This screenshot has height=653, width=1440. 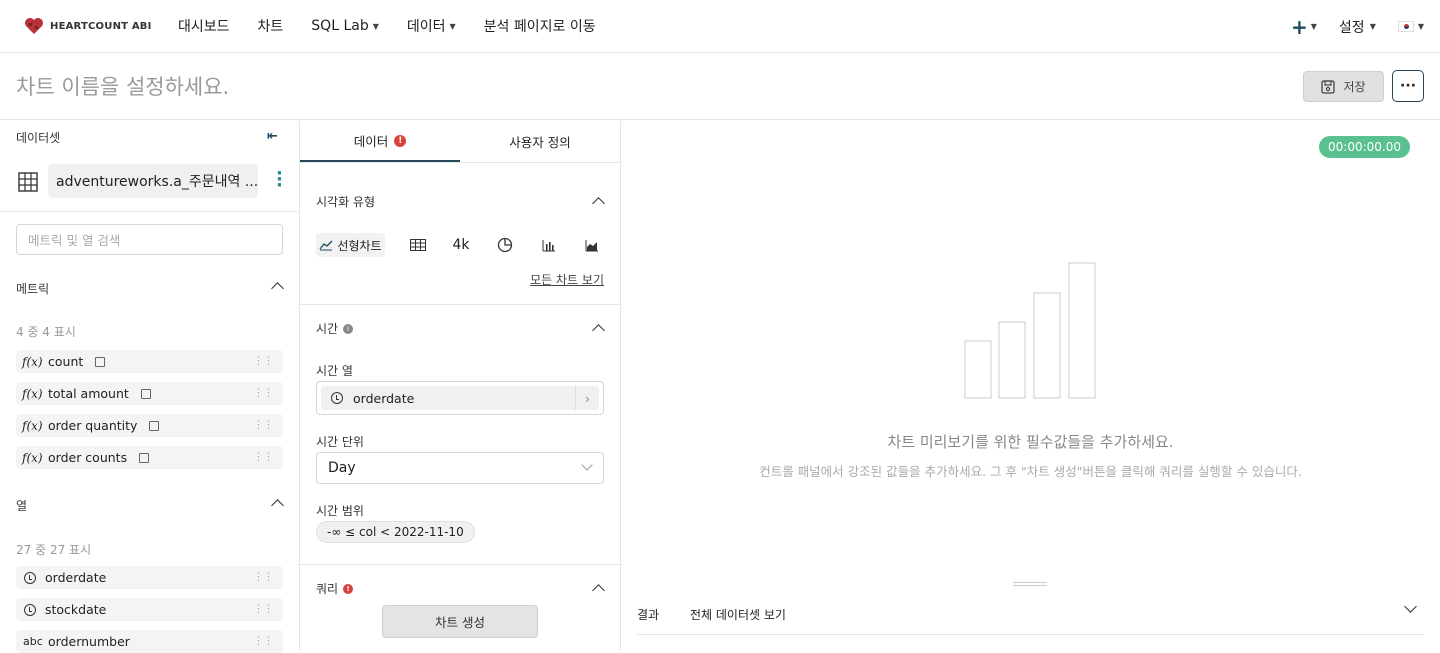 What do you see at coordinates (648, 614) in the screenshot?
I see `results-tab: 결과` at bounding box center [648, 614].